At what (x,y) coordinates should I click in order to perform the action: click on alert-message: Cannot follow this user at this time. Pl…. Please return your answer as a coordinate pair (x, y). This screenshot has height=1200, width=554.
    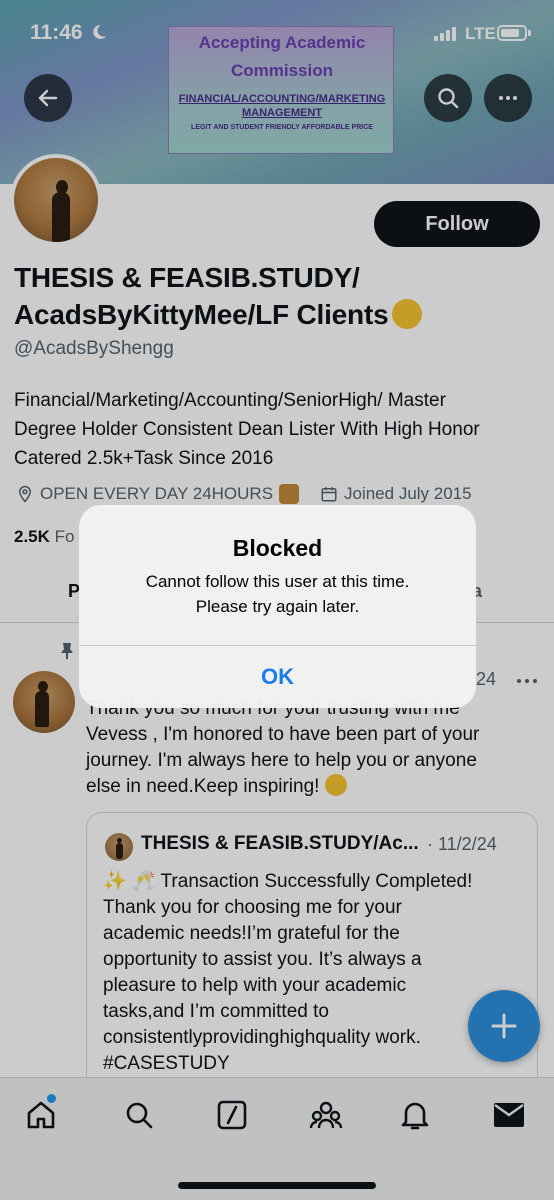
    Looking at the image, I should click on (277, 594).